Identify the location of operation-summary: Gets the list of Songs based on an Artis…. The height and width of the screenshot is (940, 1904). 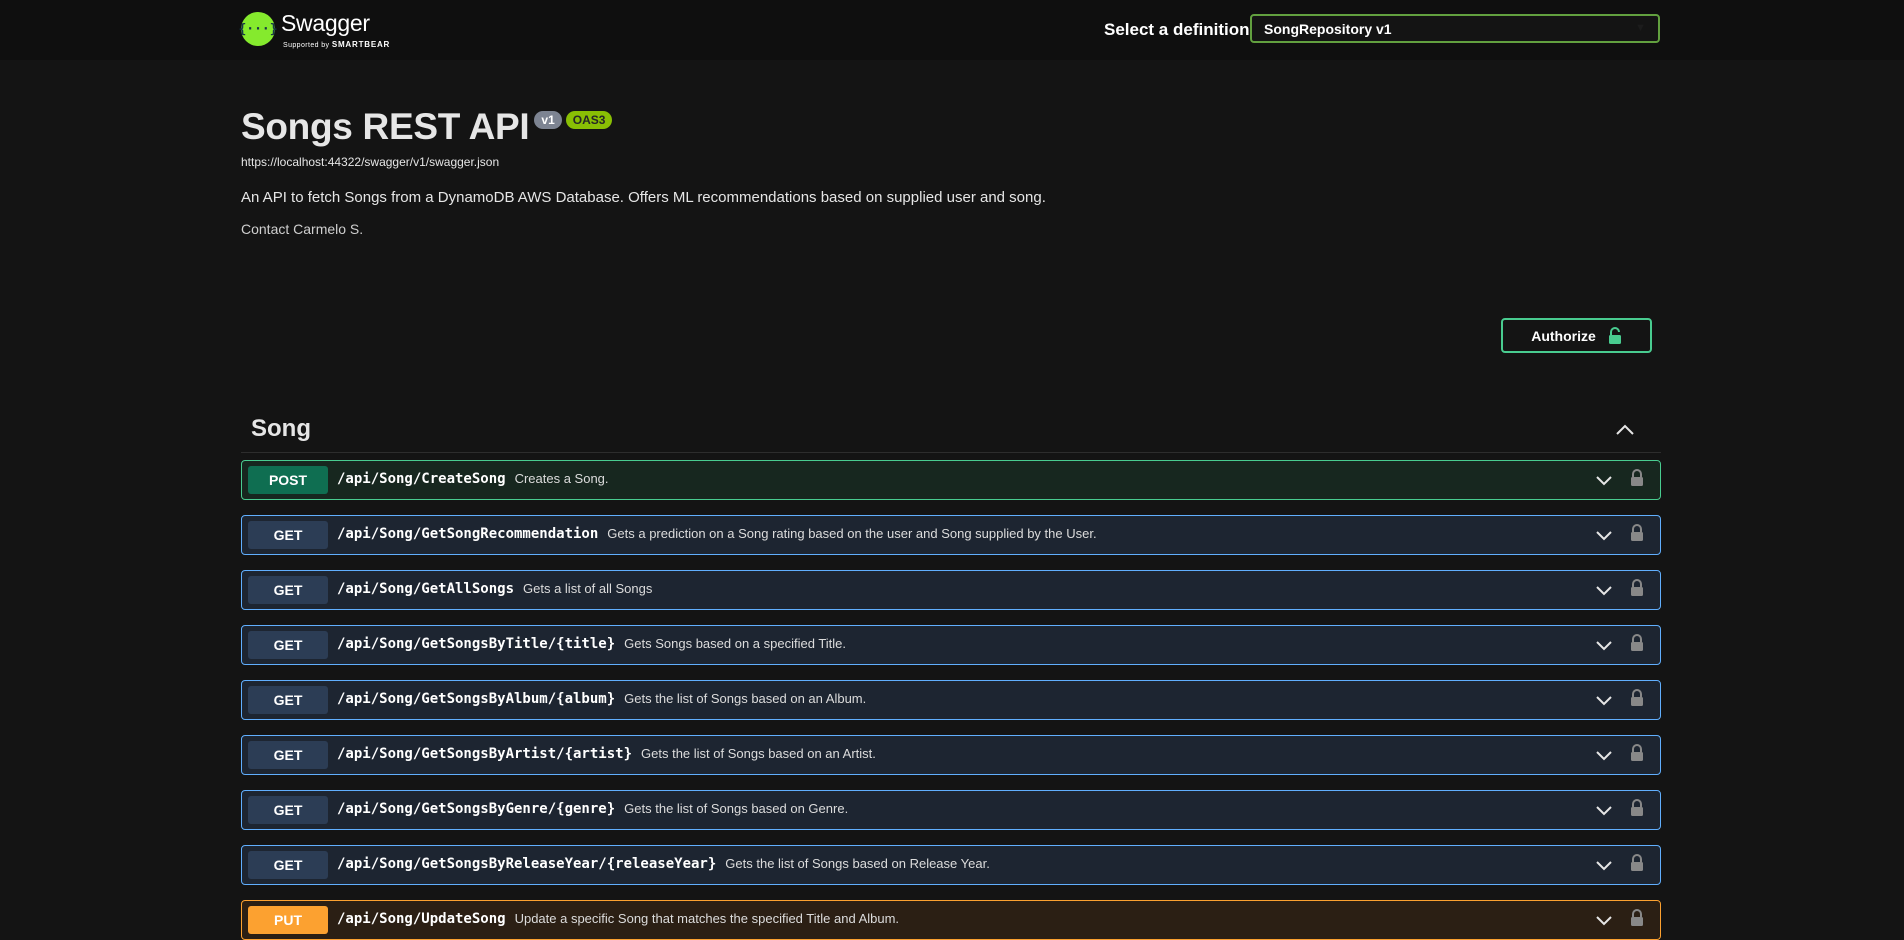
(758, 753).